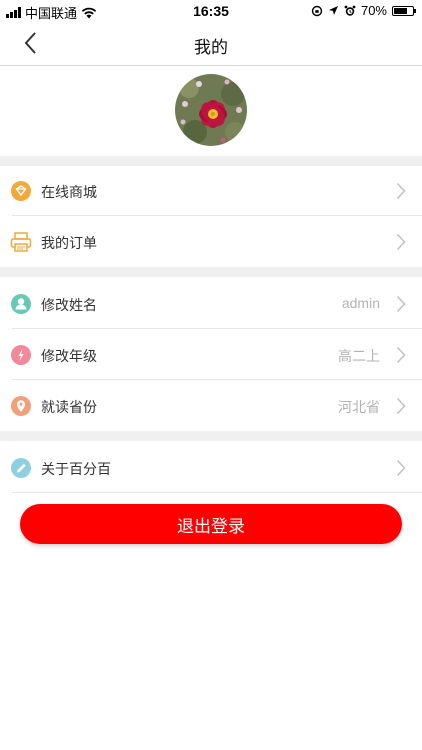 This screenshot has width=422, height=750. I want to click on shop-icon, so click(21, 191).